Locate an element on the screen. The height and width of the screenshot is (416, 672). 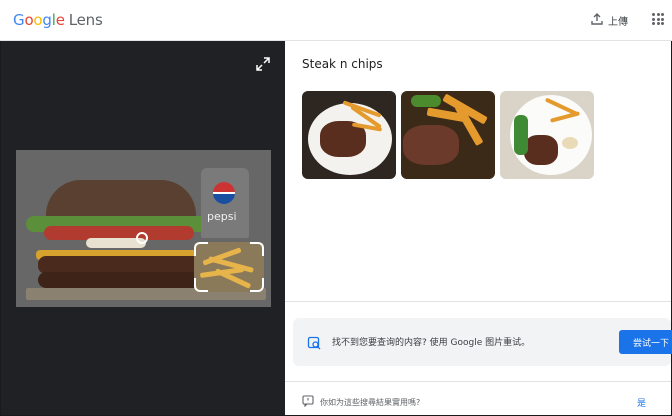
expand-icon is located at coordinates (263, 63).